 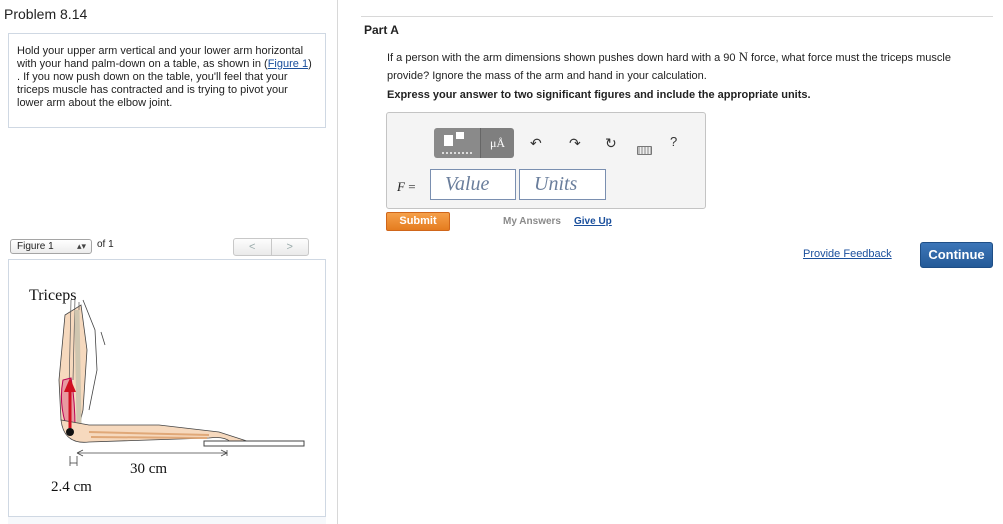 What do you see at coordinates (81, 246) in the screenshot?
I see `select-arrows-icon: ▴▾` at bounding box center [81, 246].